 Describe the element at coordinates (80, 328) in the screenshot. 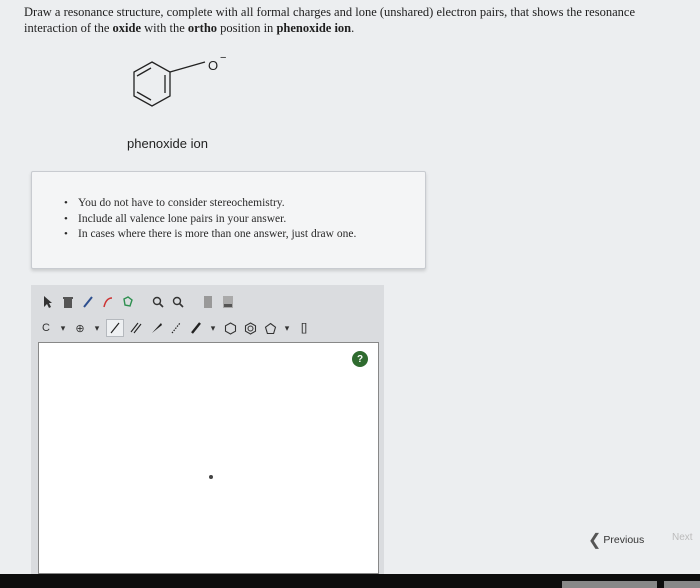

I see `charge-tool: ⊕` at that location.